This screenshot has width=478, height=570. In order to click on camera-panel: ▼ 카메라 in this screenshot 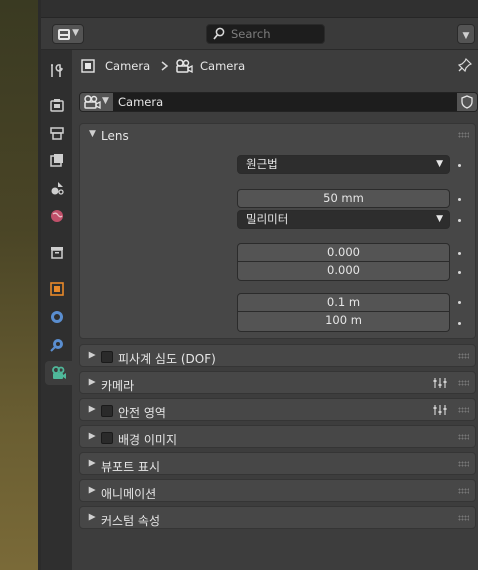, I will do `click(277, 382)`.